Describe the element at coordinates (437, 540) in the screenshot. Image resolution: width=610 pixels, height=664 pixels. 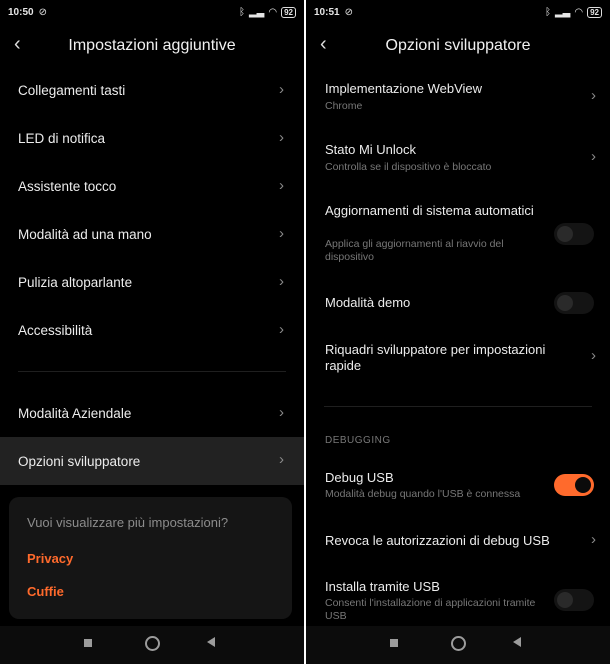
I see `dev-option-title: Revoca le autorizzazioni di debug USB` at that location.